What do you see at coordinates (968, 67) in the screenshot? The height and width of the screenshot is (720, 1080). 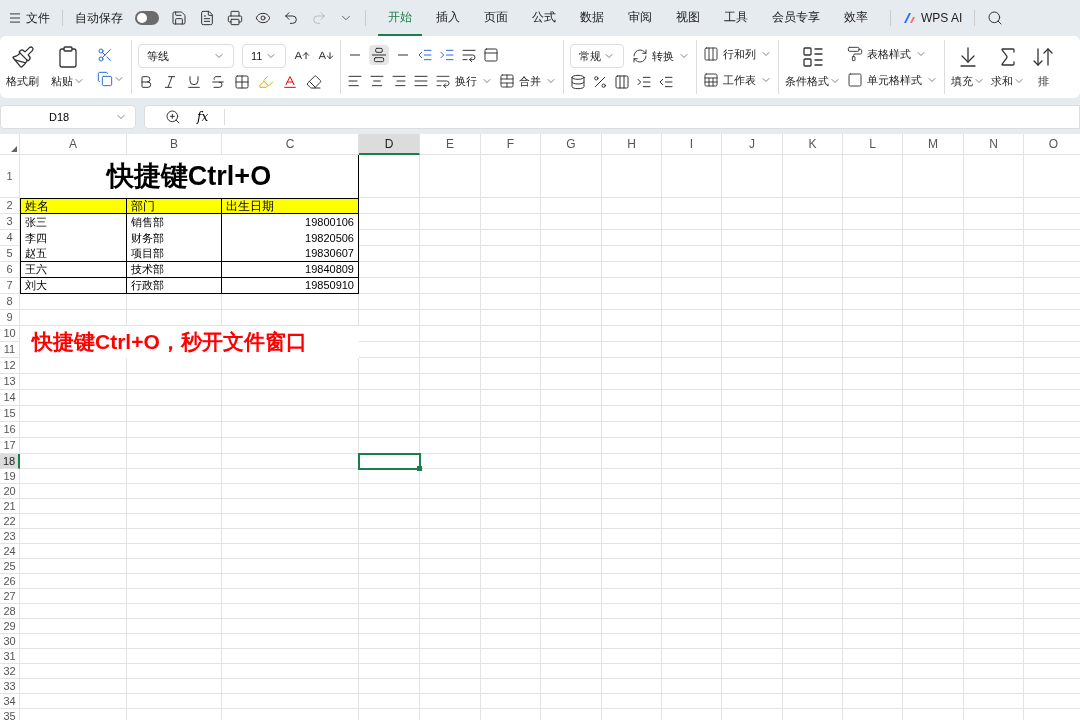 I see `fill-button: 填充` at bounding box center [968, 67].